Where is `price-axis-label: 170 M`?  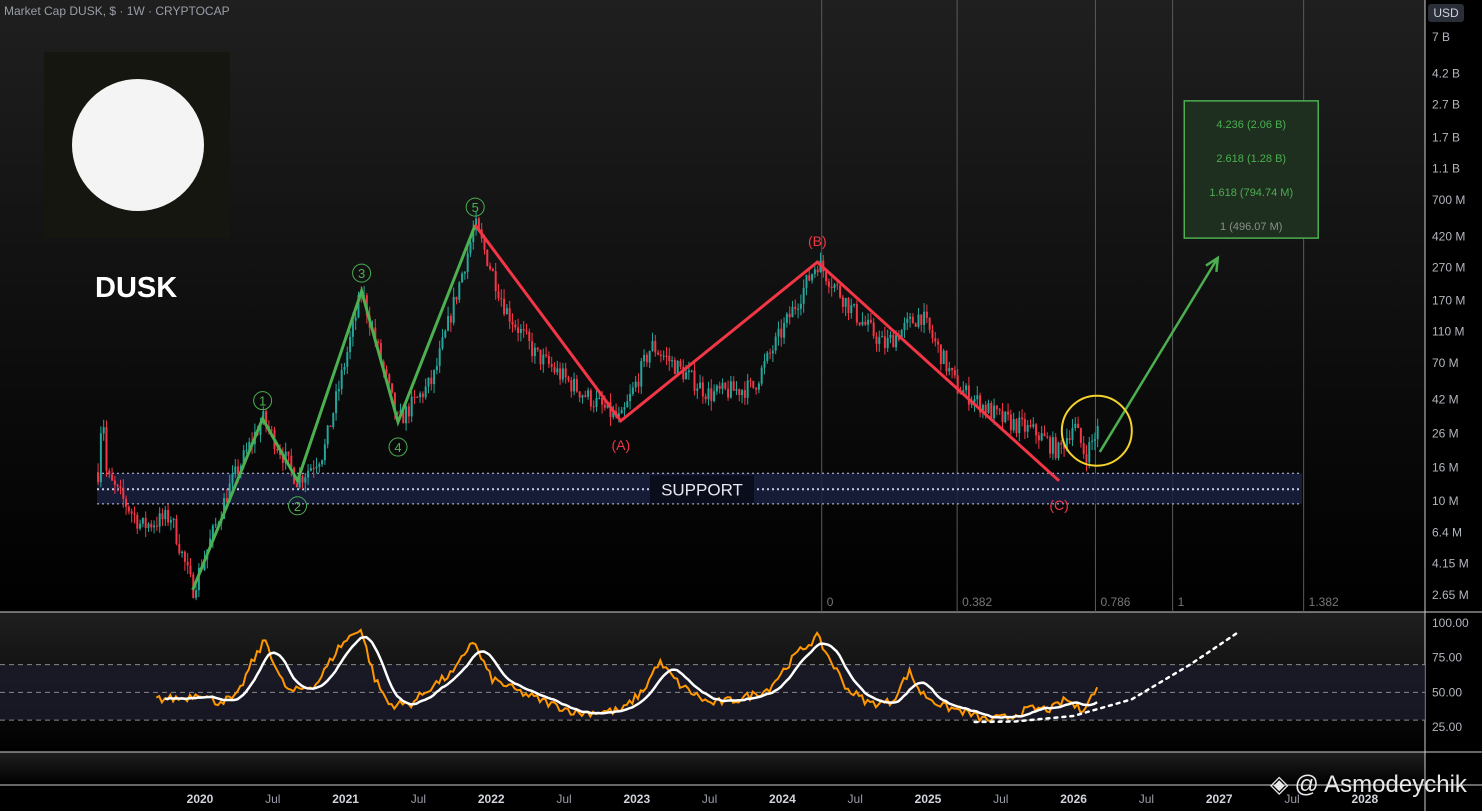 price-axis-label: 170 M is located at coordinates (1448, 300).